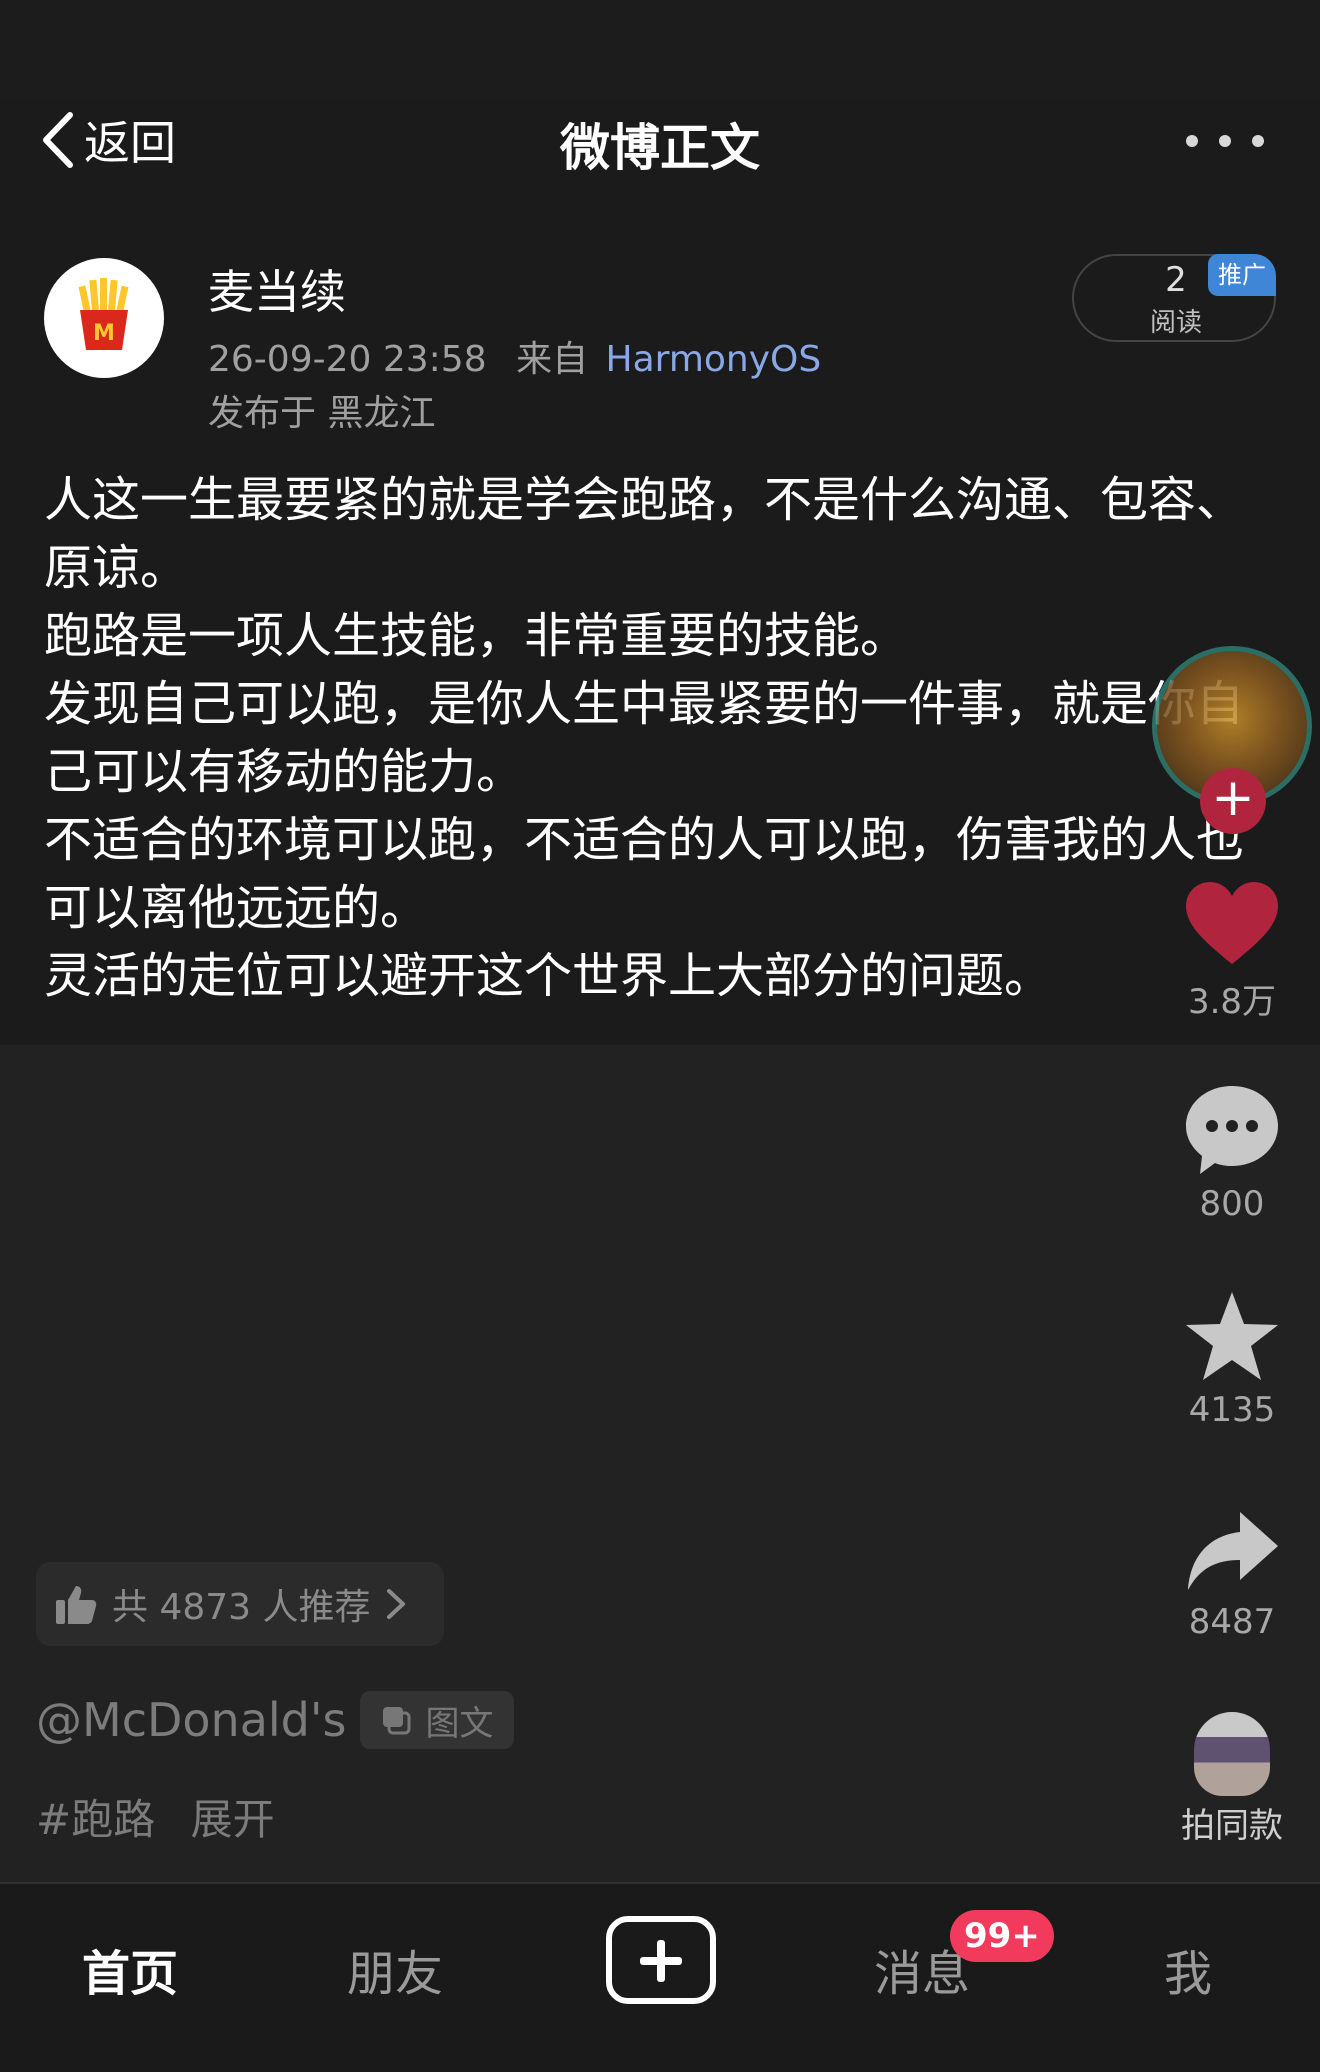 The height and width of the screenshot is (2072, 1320). I want to click on thumbs-up-icon, so click(76, 1605).